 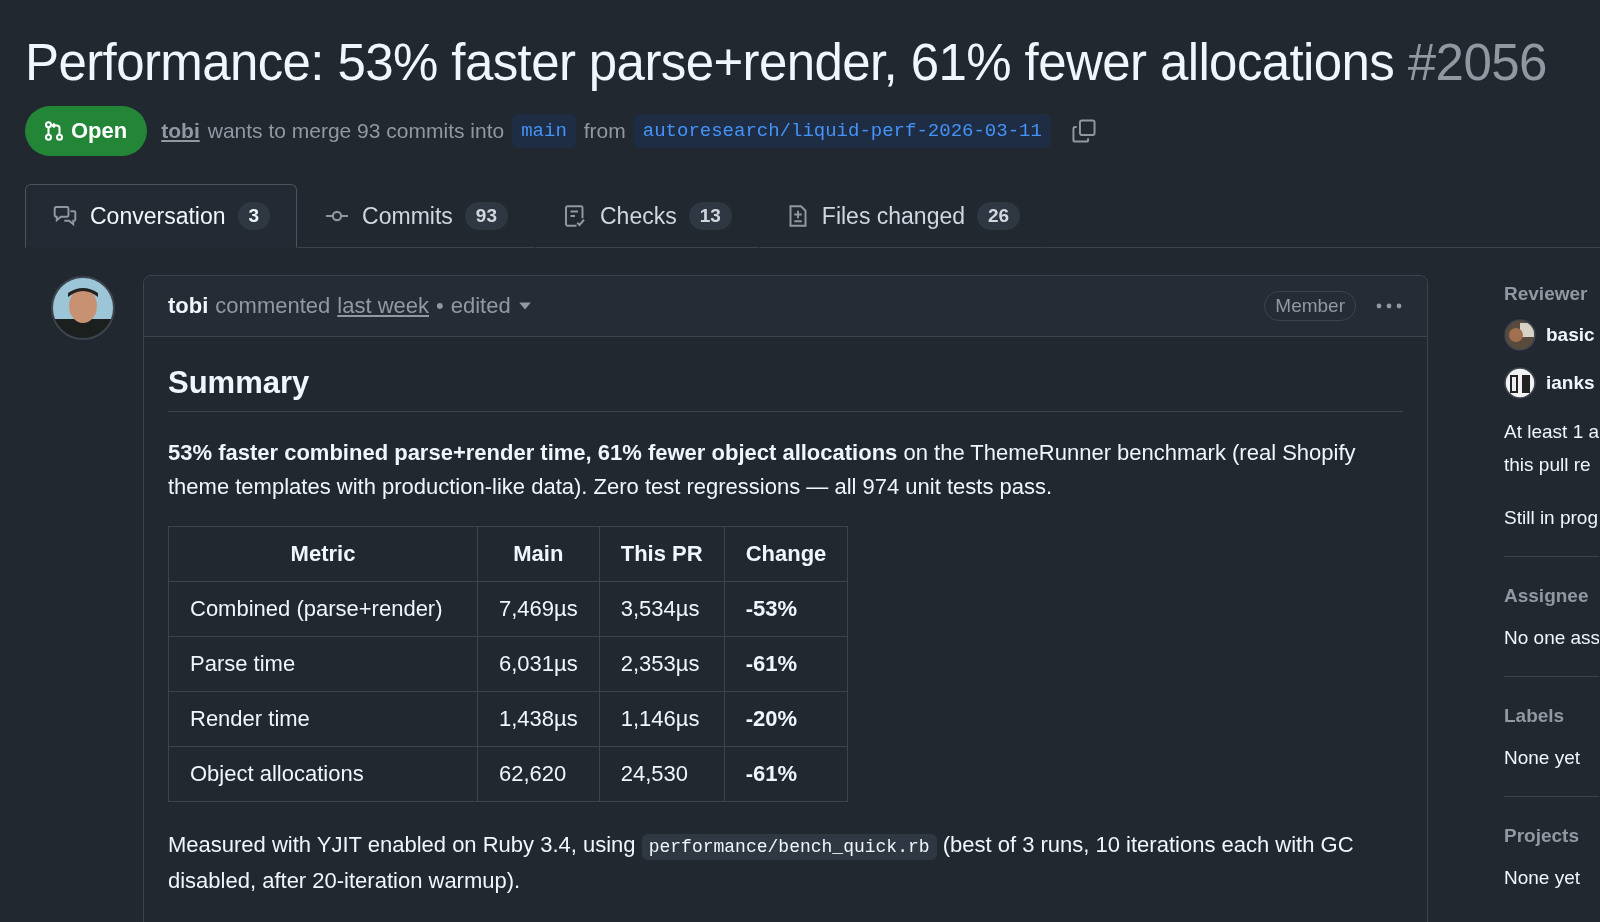 I want to click on tab: Conversation 3, so click(x=161, y=216).